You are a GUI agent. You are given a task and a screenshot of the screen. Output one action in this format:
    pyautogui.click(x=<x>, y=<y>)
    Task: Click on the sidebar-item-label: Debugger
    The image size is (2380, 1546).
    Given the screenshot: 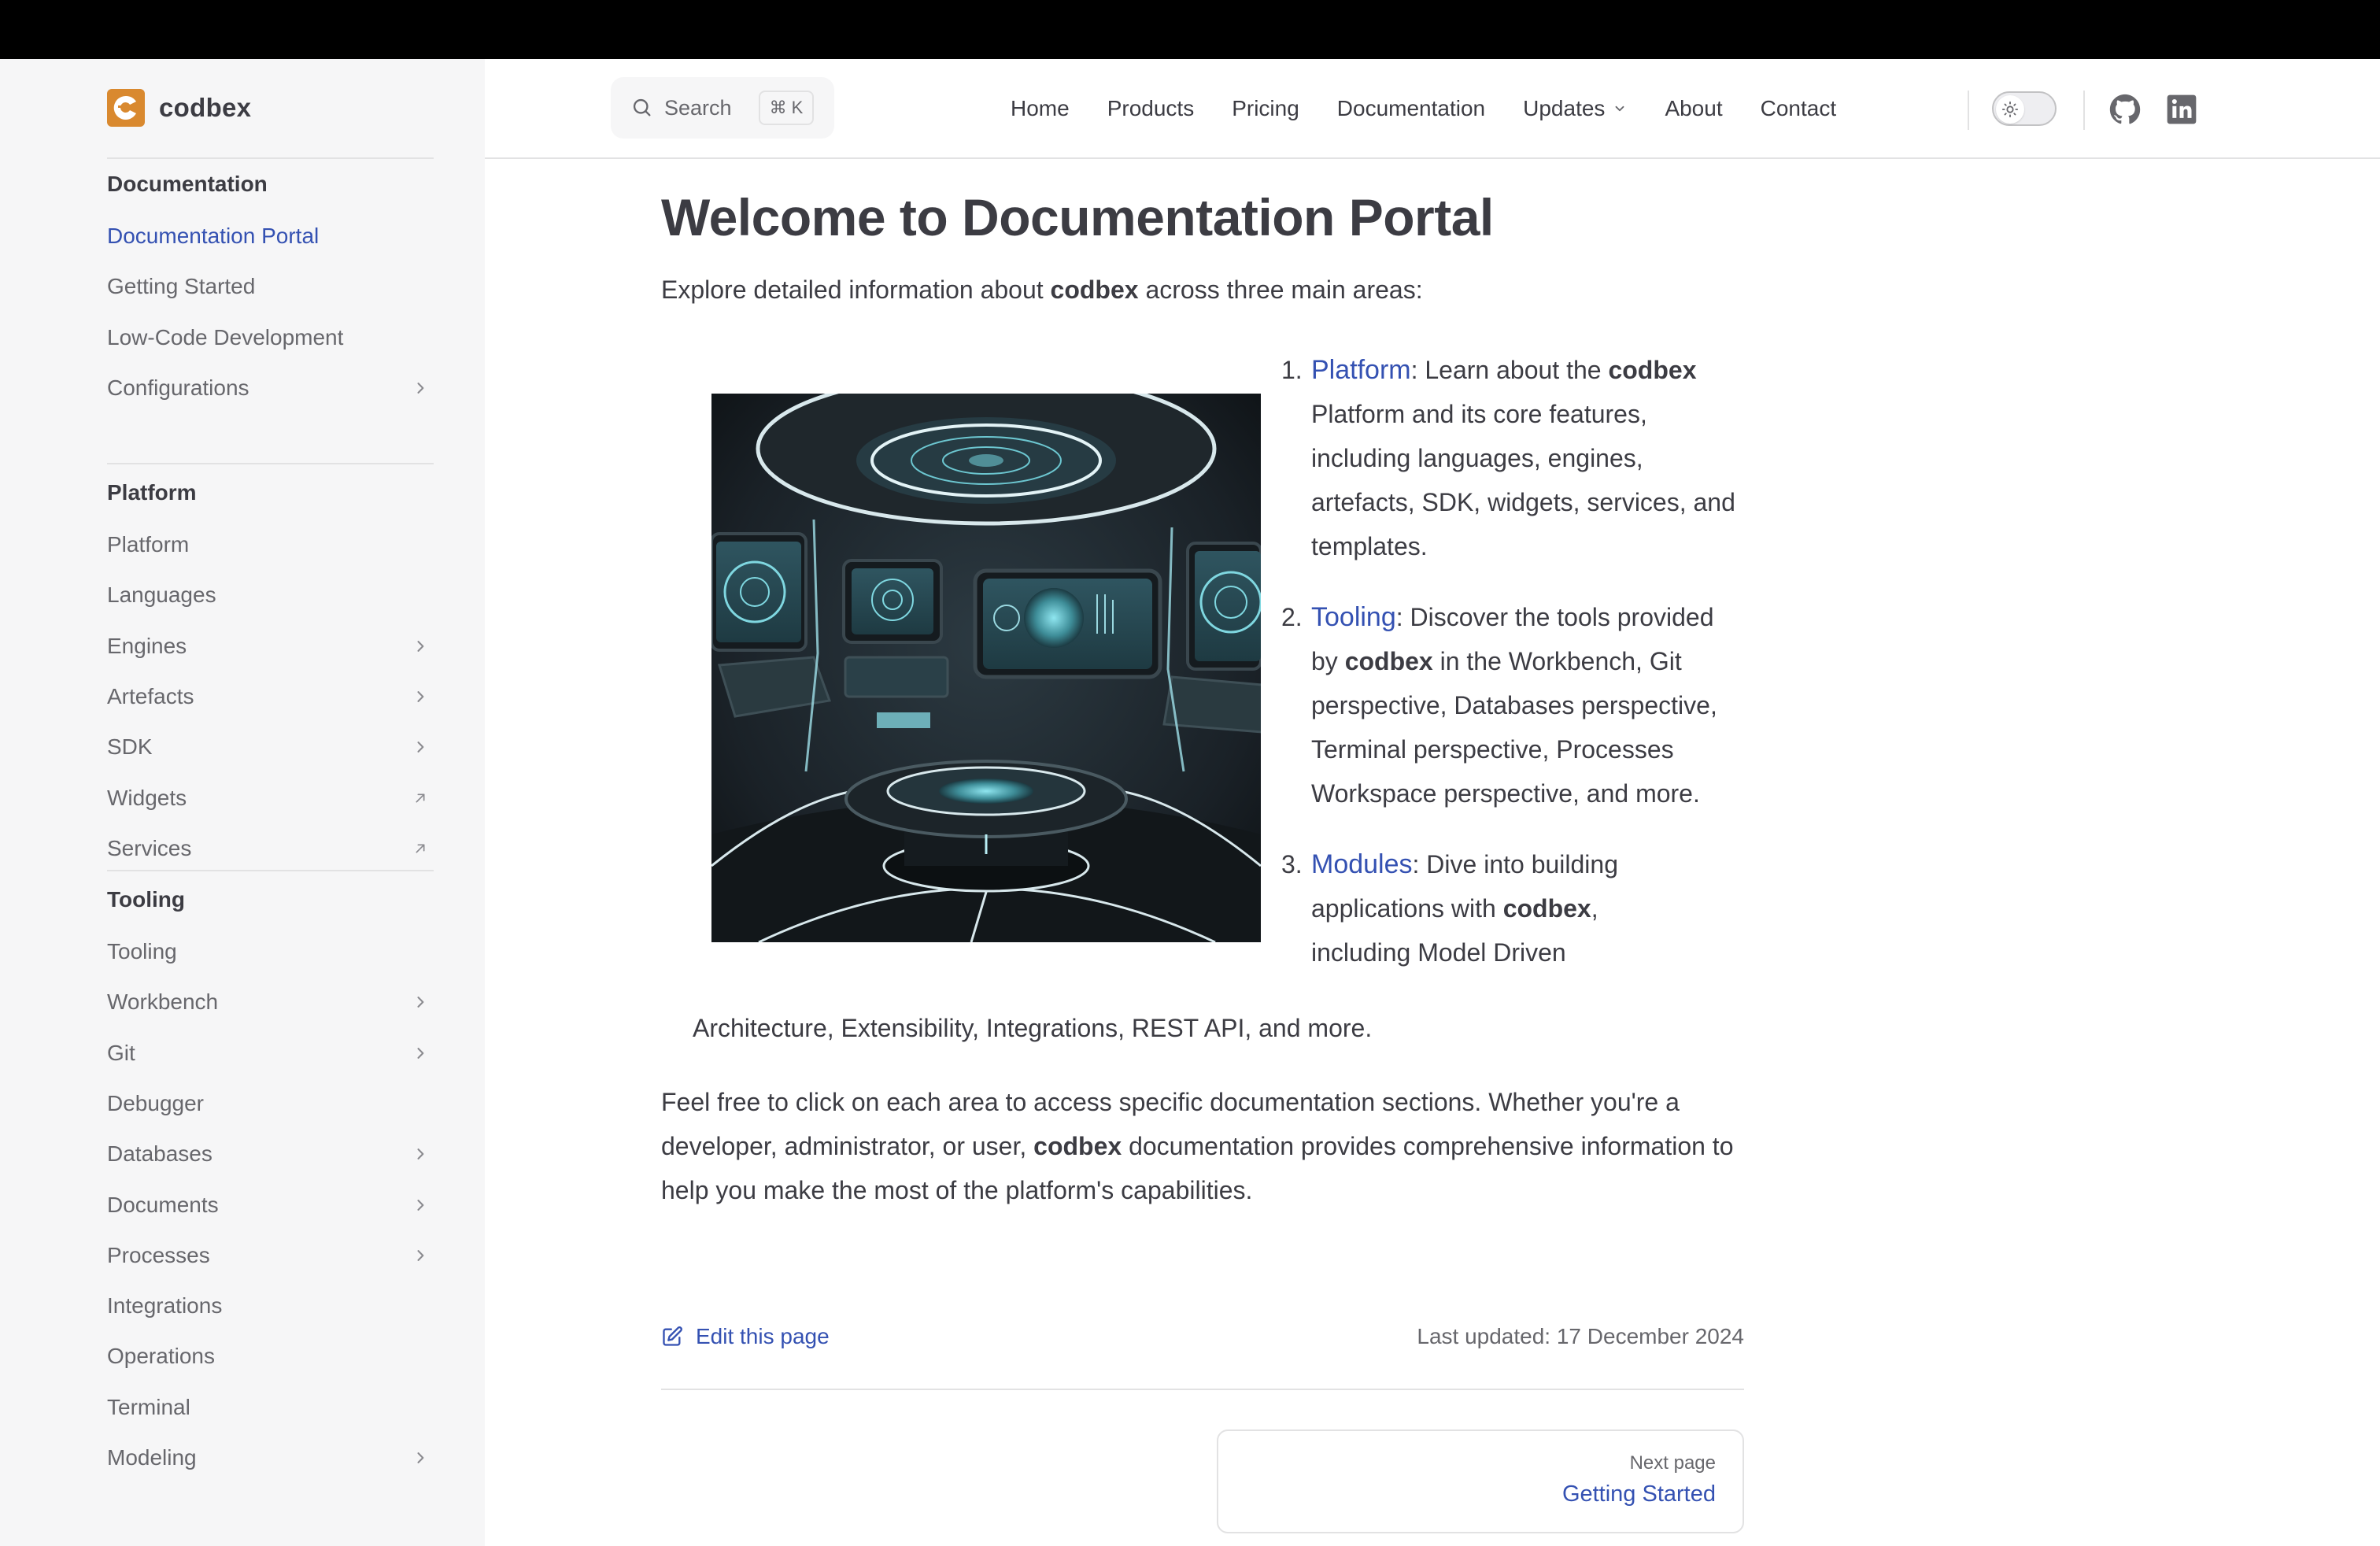 What is the action you would take?
    pyautogui.click(x=155, y=1103)
    